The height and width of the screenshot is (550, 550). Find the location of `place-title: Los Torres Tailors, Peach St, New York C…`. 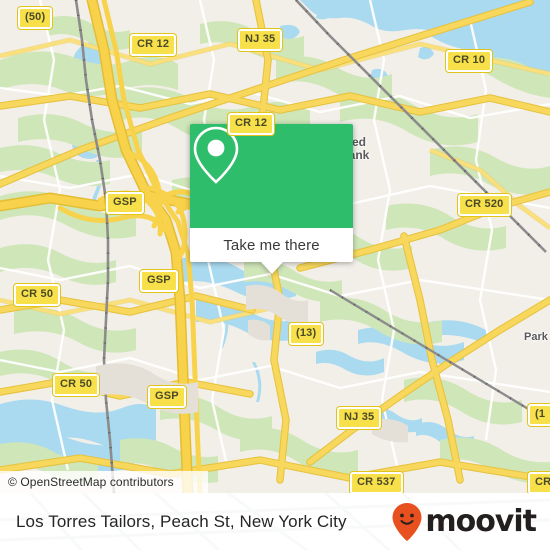

place-title: Los Torres Tailors, Peach St, New York C… is located at coordinates (181, 521).